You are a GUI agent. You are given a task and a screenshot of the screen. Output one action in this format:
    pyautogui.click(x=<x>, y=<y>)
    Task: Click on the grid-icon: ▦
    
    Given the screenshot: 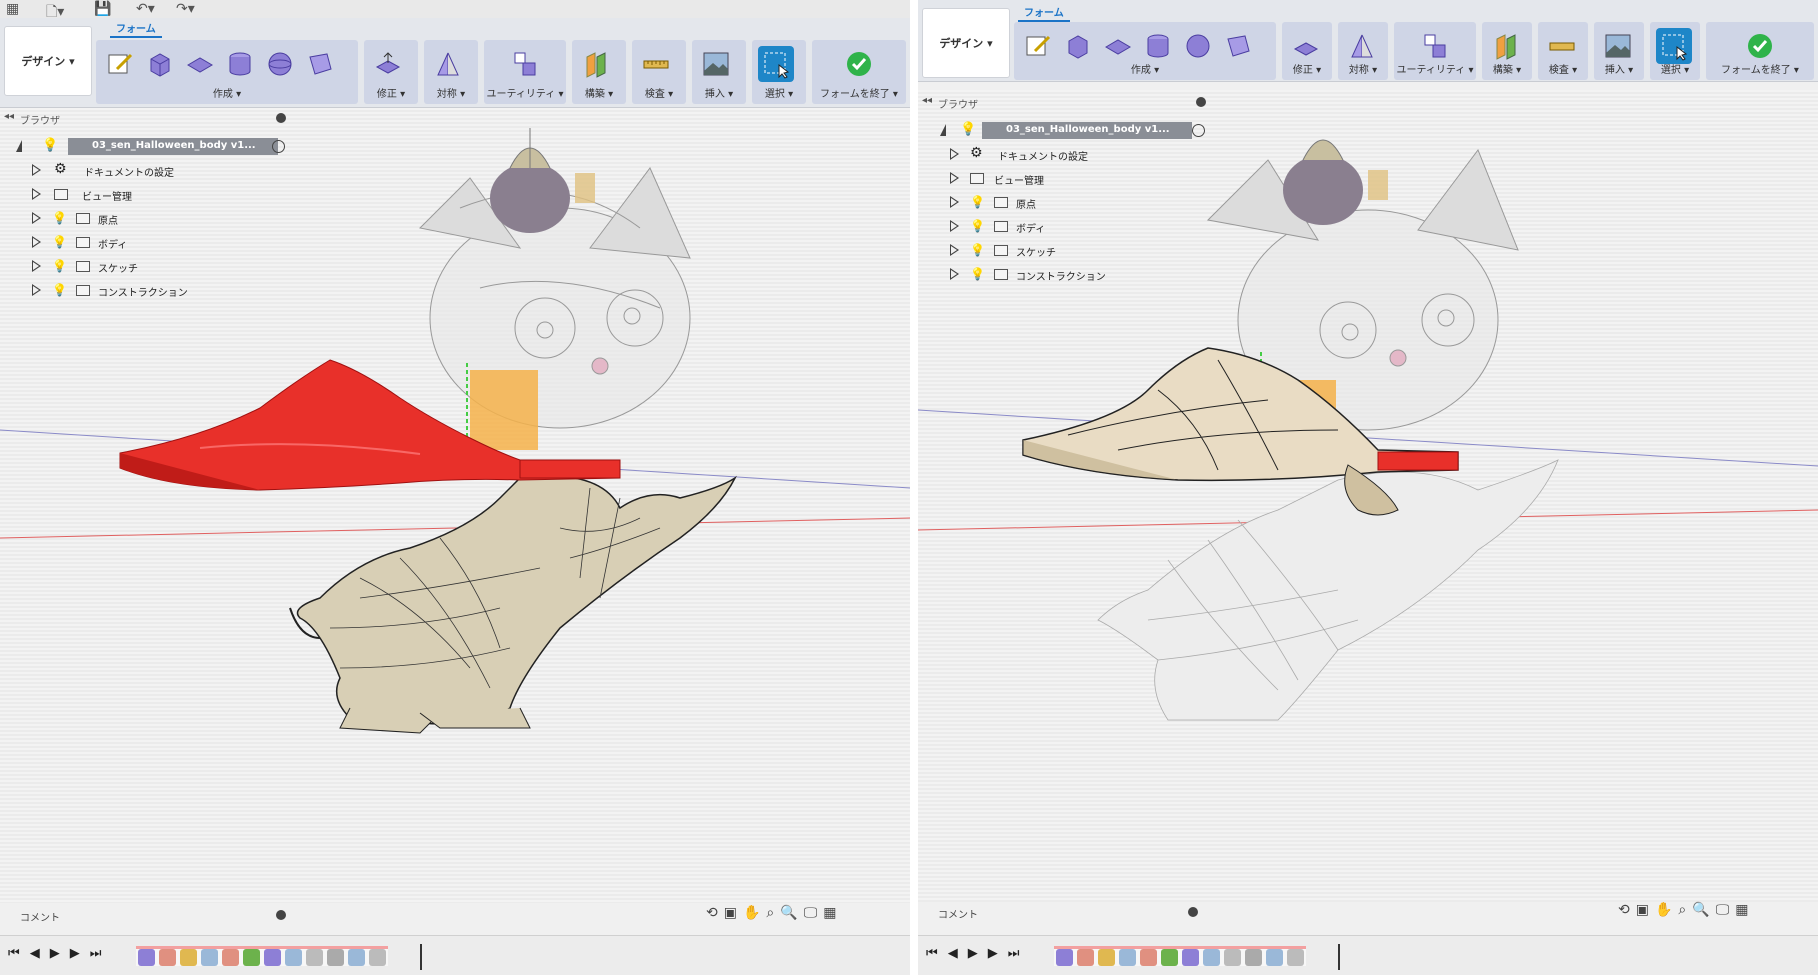 What is the action you would take?
    pyautogui.click(x=12, y=9)
    